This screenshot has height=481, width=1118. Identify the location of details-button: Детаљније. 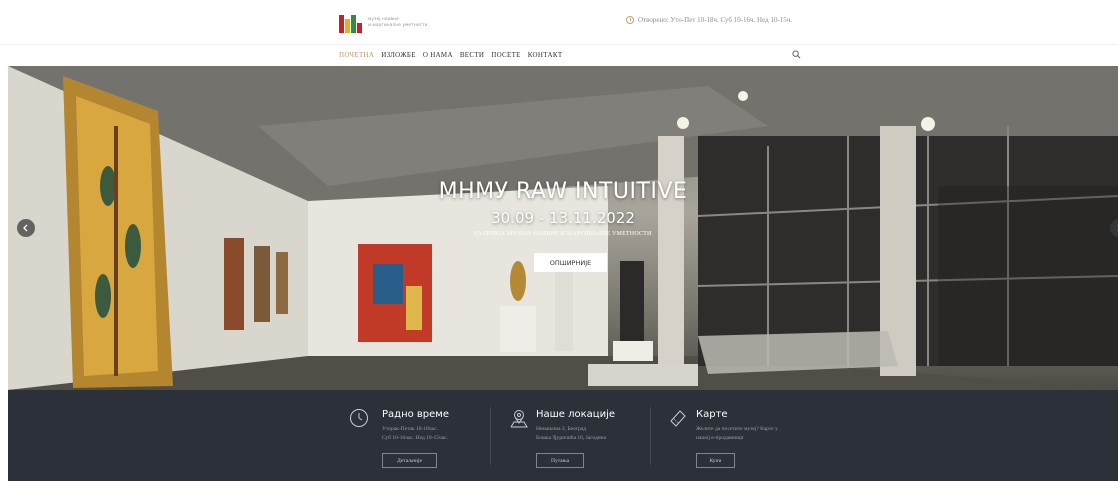
(409, 460).